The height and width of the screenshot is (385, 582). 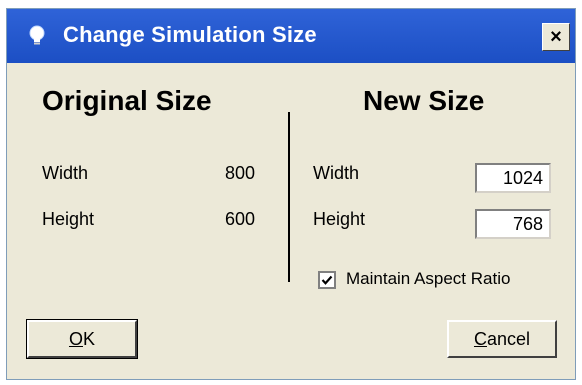 What do you see at coordinates (75, 338) in the screenshot?
I see `ok-mnemonic: O` at bounding box center [75, 338].